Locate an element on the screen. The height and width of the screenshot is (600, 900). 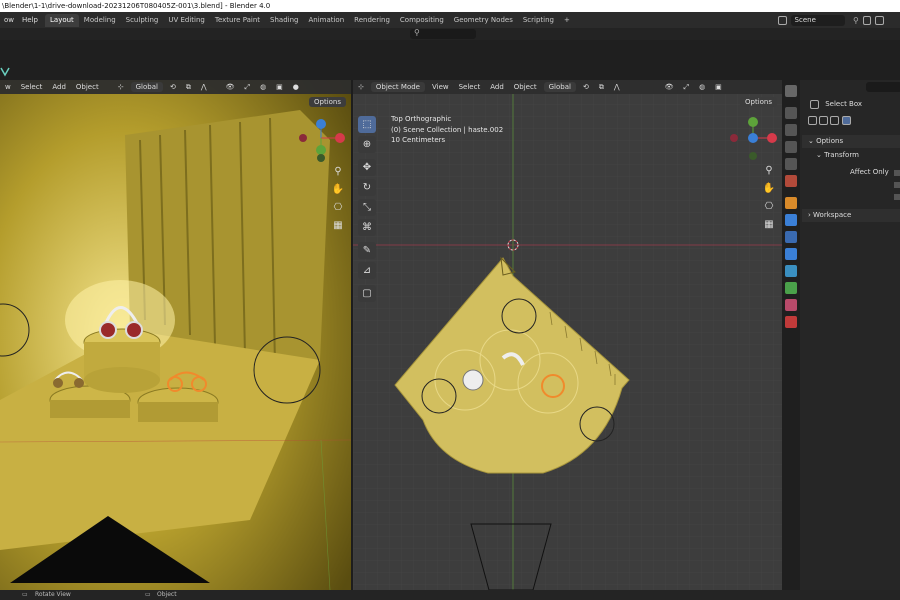
tab-uv-editing: UV Editing is located at coordinates (186, 20).